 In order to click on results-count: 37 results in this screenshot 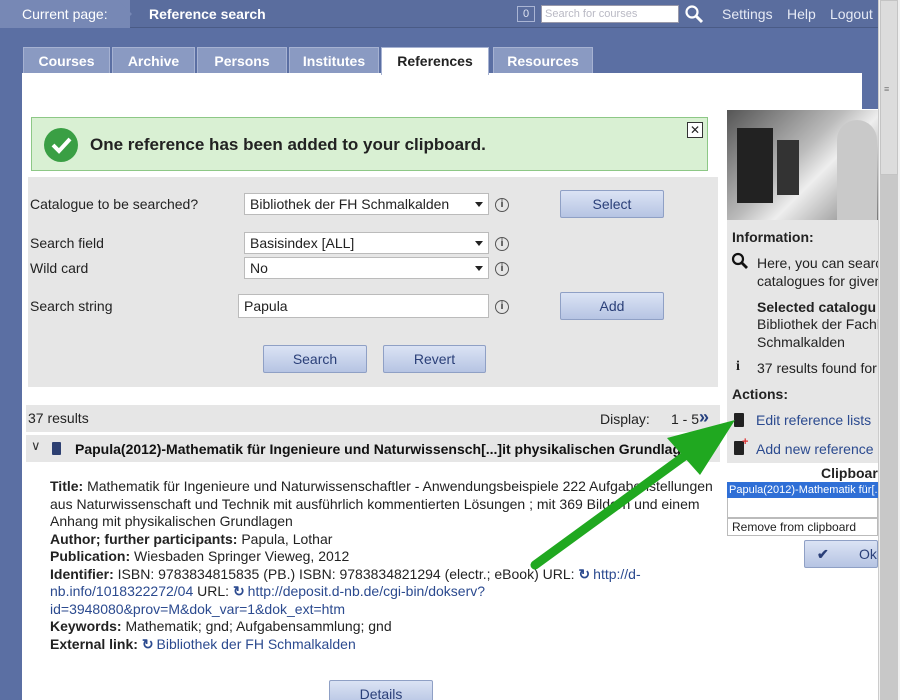, I will do `click(58, 418)`.